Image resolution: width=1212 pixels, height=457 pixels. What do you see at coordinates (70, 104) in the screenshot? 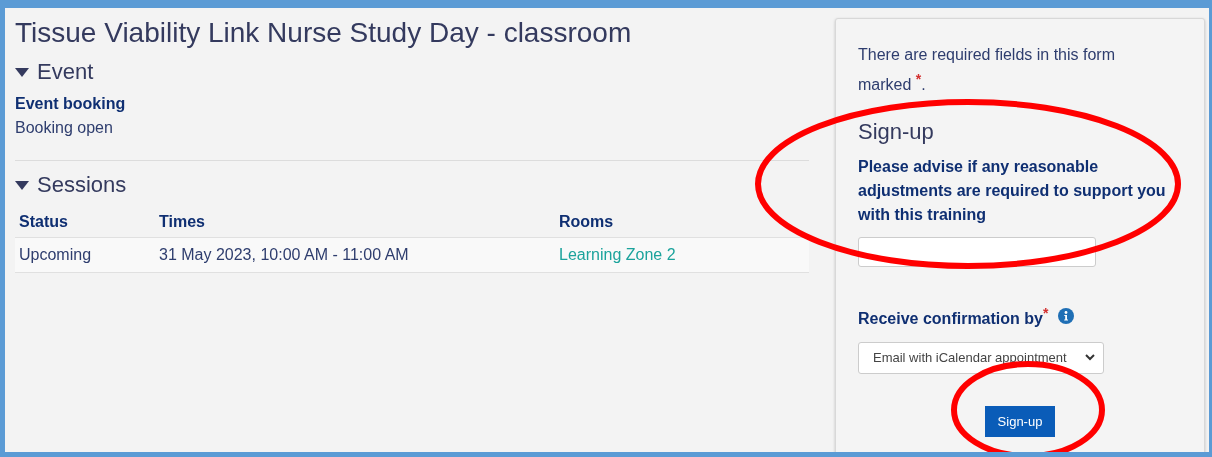
I see `field-label: Event booking` at bounding box center [70, 104].